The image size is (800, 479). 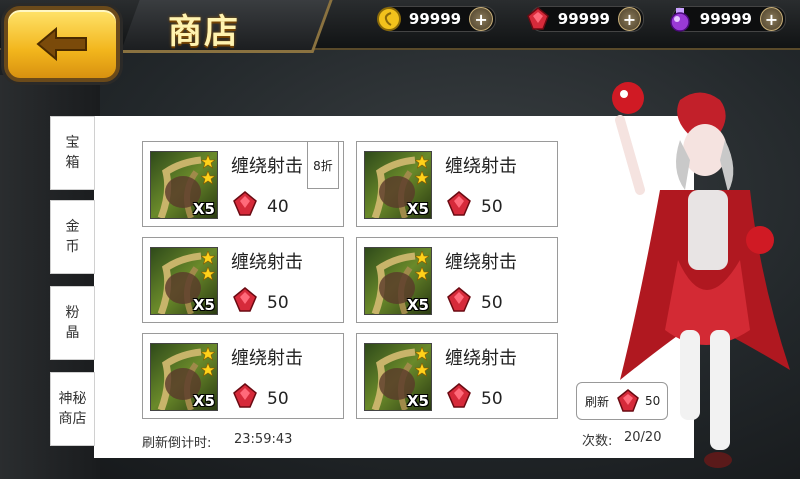 What do you see at coordinates (204, 32) in the screenshot?
I see `page-title: 商店` at bounding box center [204, 32].